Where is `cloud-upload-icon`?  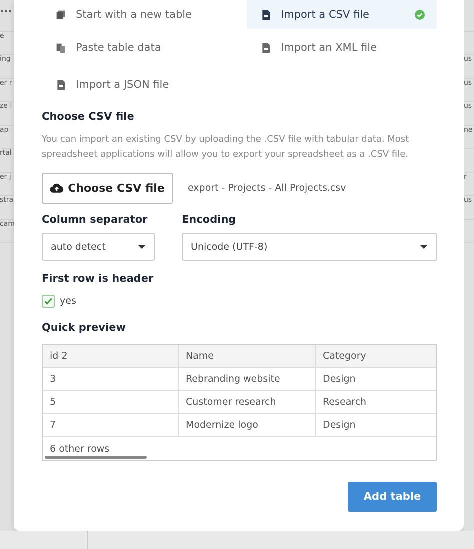 cloud-upload-icon is located at coordinates (57, 188).